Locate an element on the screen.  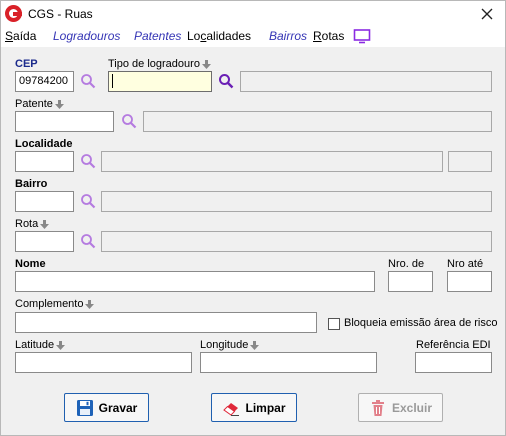
tipo-logradouro-label: Tipo de logradouro is located at coordinates (159, 64).